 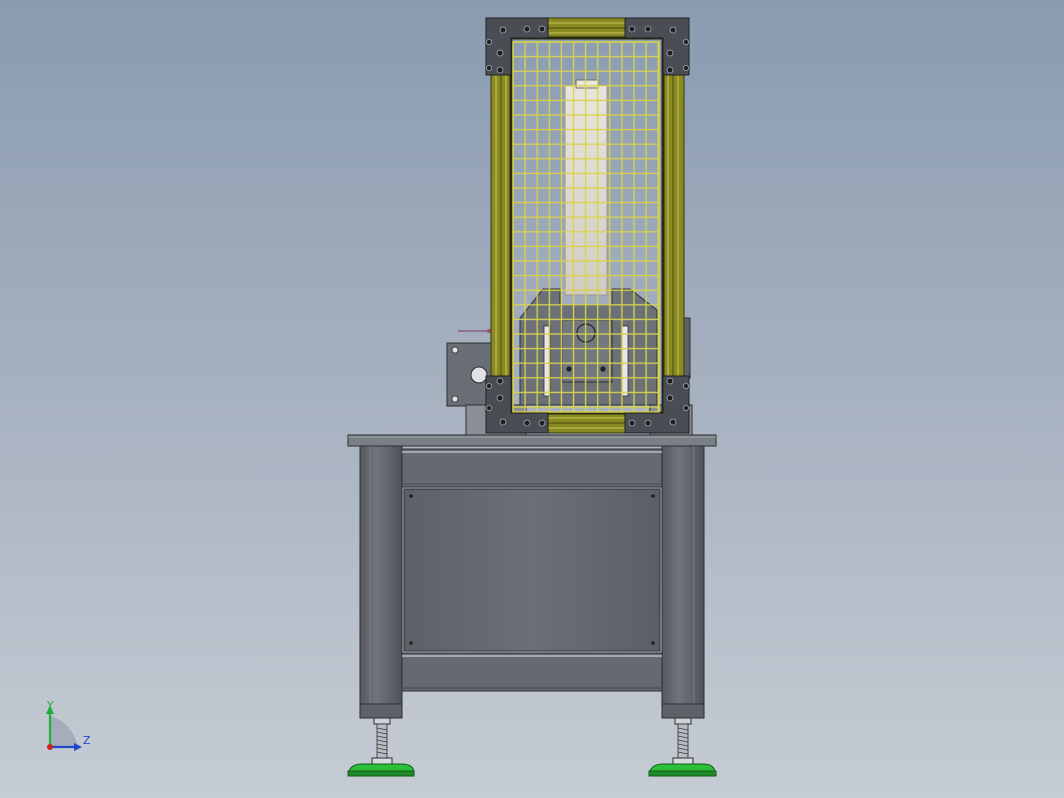 I want to click on orientation-triad: Y Z, so click(x=70, y=728).